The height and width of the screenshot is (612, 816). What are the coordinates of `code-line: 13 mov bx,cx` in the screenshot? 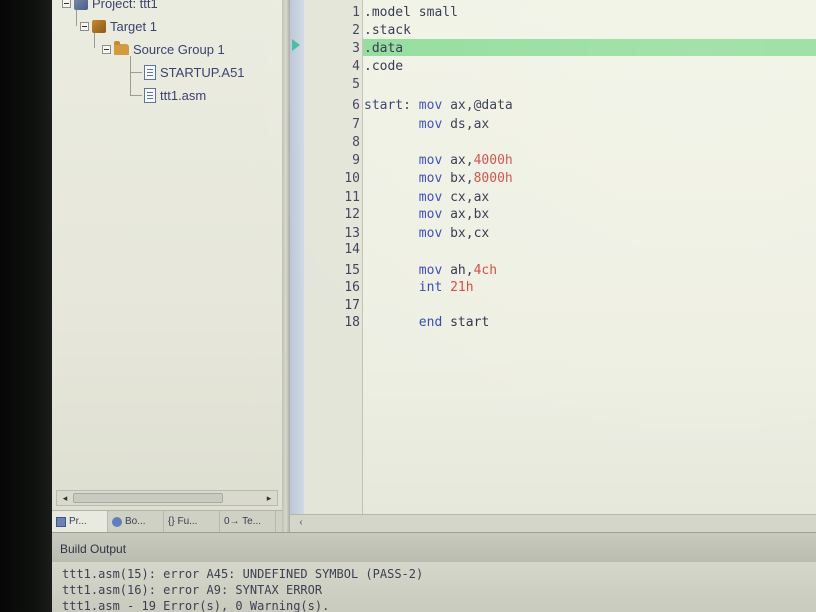 It's located at (560, 233).